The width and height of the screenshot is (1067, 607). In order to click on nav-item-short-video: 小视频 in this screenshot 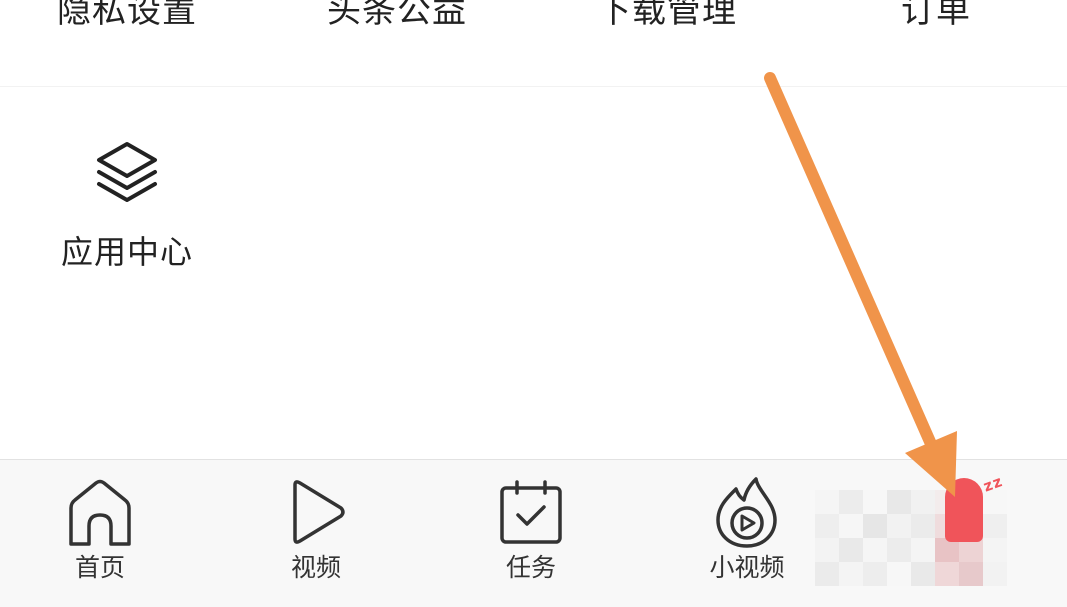, I will do `click(747, 530)`.